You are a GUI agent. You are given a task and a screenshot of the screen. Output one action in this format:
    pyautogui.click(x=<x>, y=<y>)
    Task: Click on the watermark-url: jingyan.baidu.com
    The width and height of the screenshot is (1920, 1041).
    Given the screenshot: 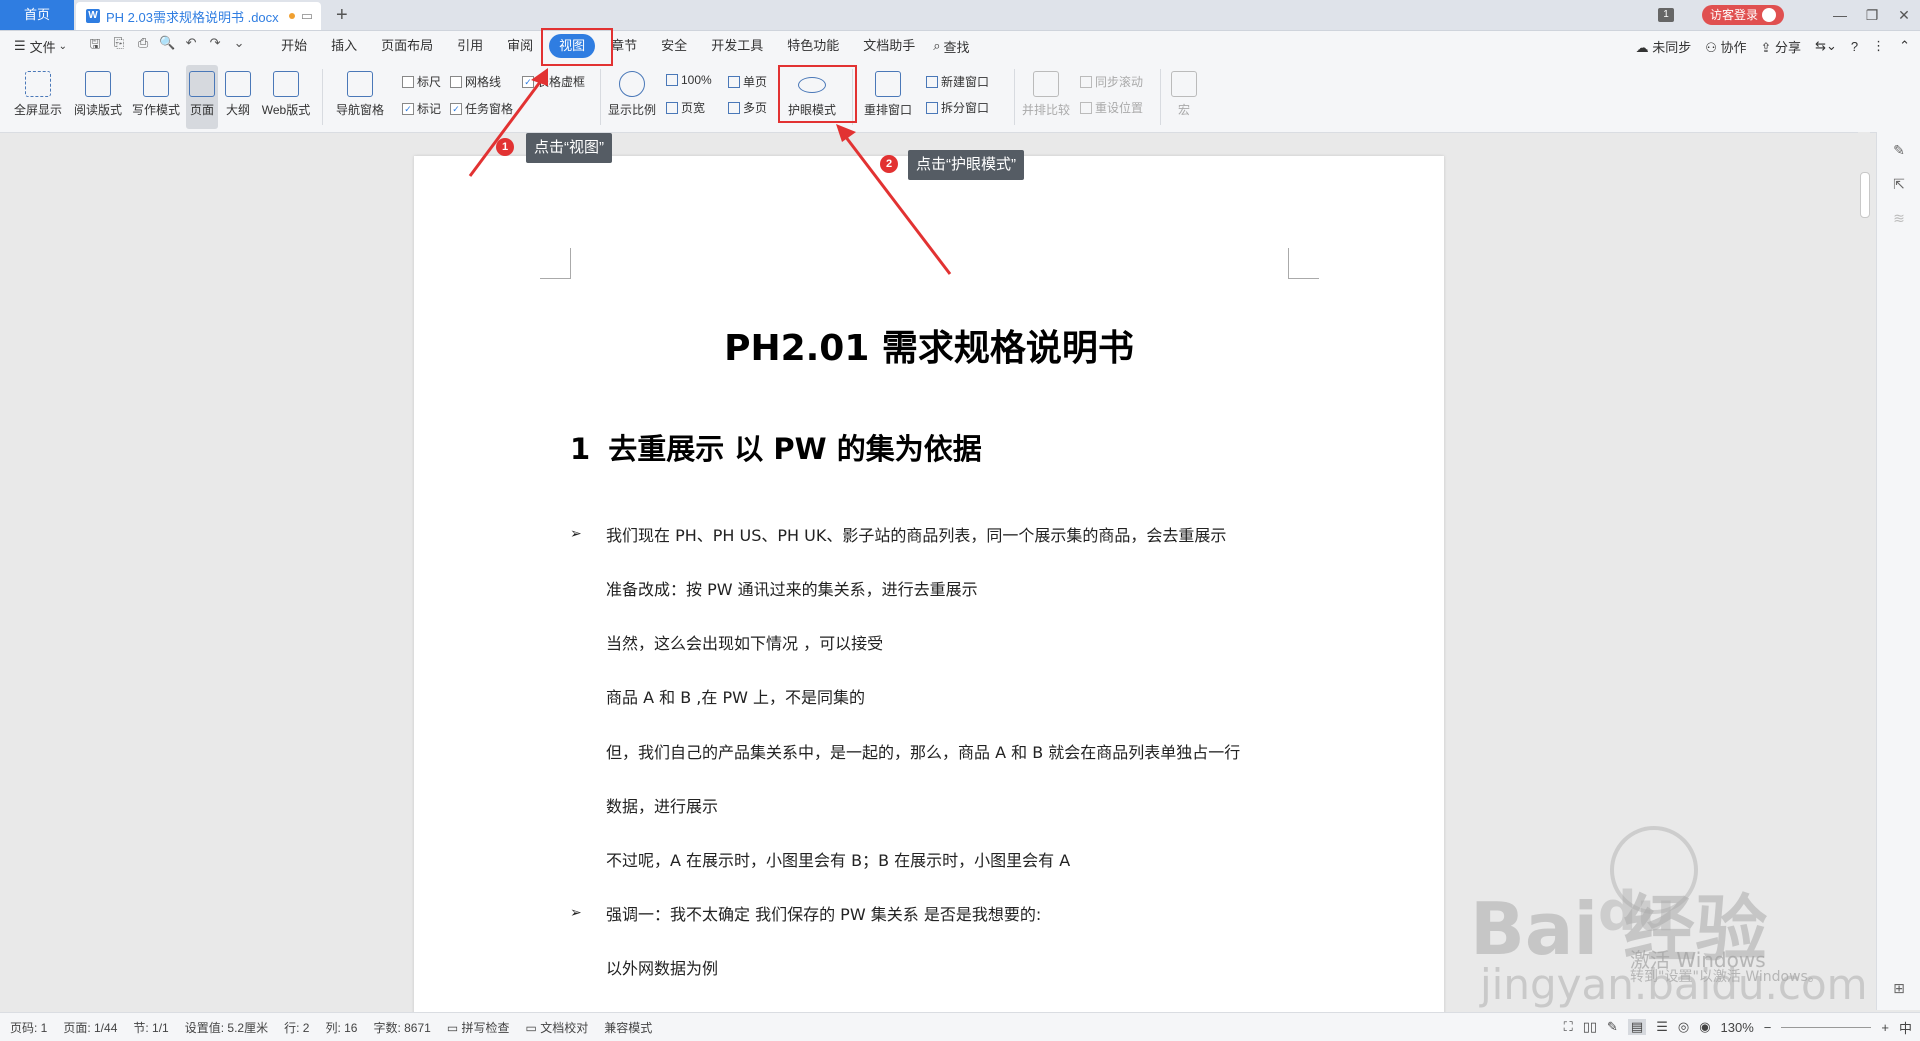 What is the action you would take?
    pyautogui.click(x=1674, y=984)
    